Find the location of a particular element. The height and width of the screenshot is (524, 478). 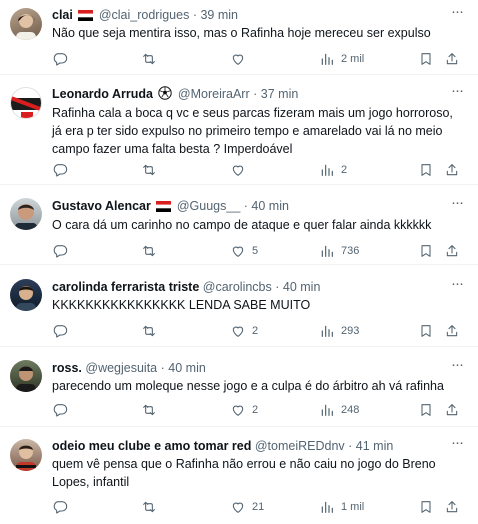

views-button: 2 is located at coordinates (333, 170).